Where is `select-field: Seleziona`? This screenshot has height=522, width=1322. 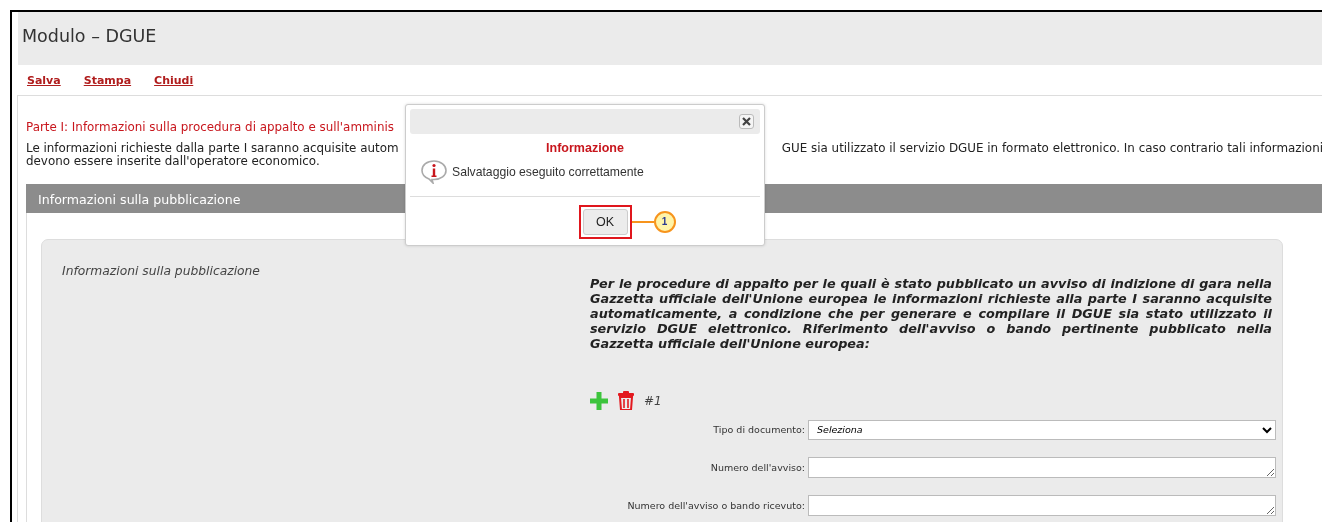 select-field: Seleziona is located at coordinates (1042, 429).